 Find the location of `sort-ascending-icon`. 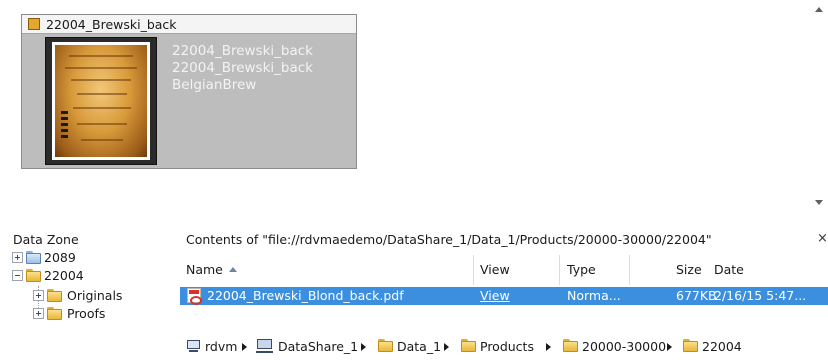

sort-ascending-icon is located at coordinates (232, 269).